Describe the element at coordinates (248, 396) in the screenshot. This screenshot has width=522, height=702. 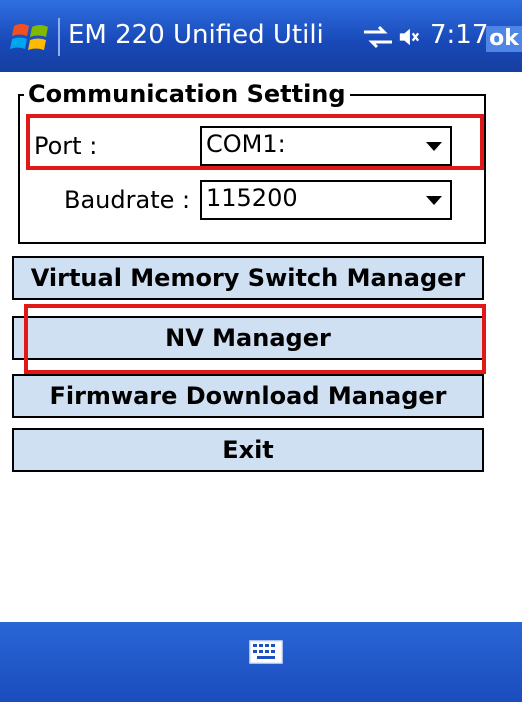
I see `firmware-download-manager-button: Firmware Download Manager` at that location.